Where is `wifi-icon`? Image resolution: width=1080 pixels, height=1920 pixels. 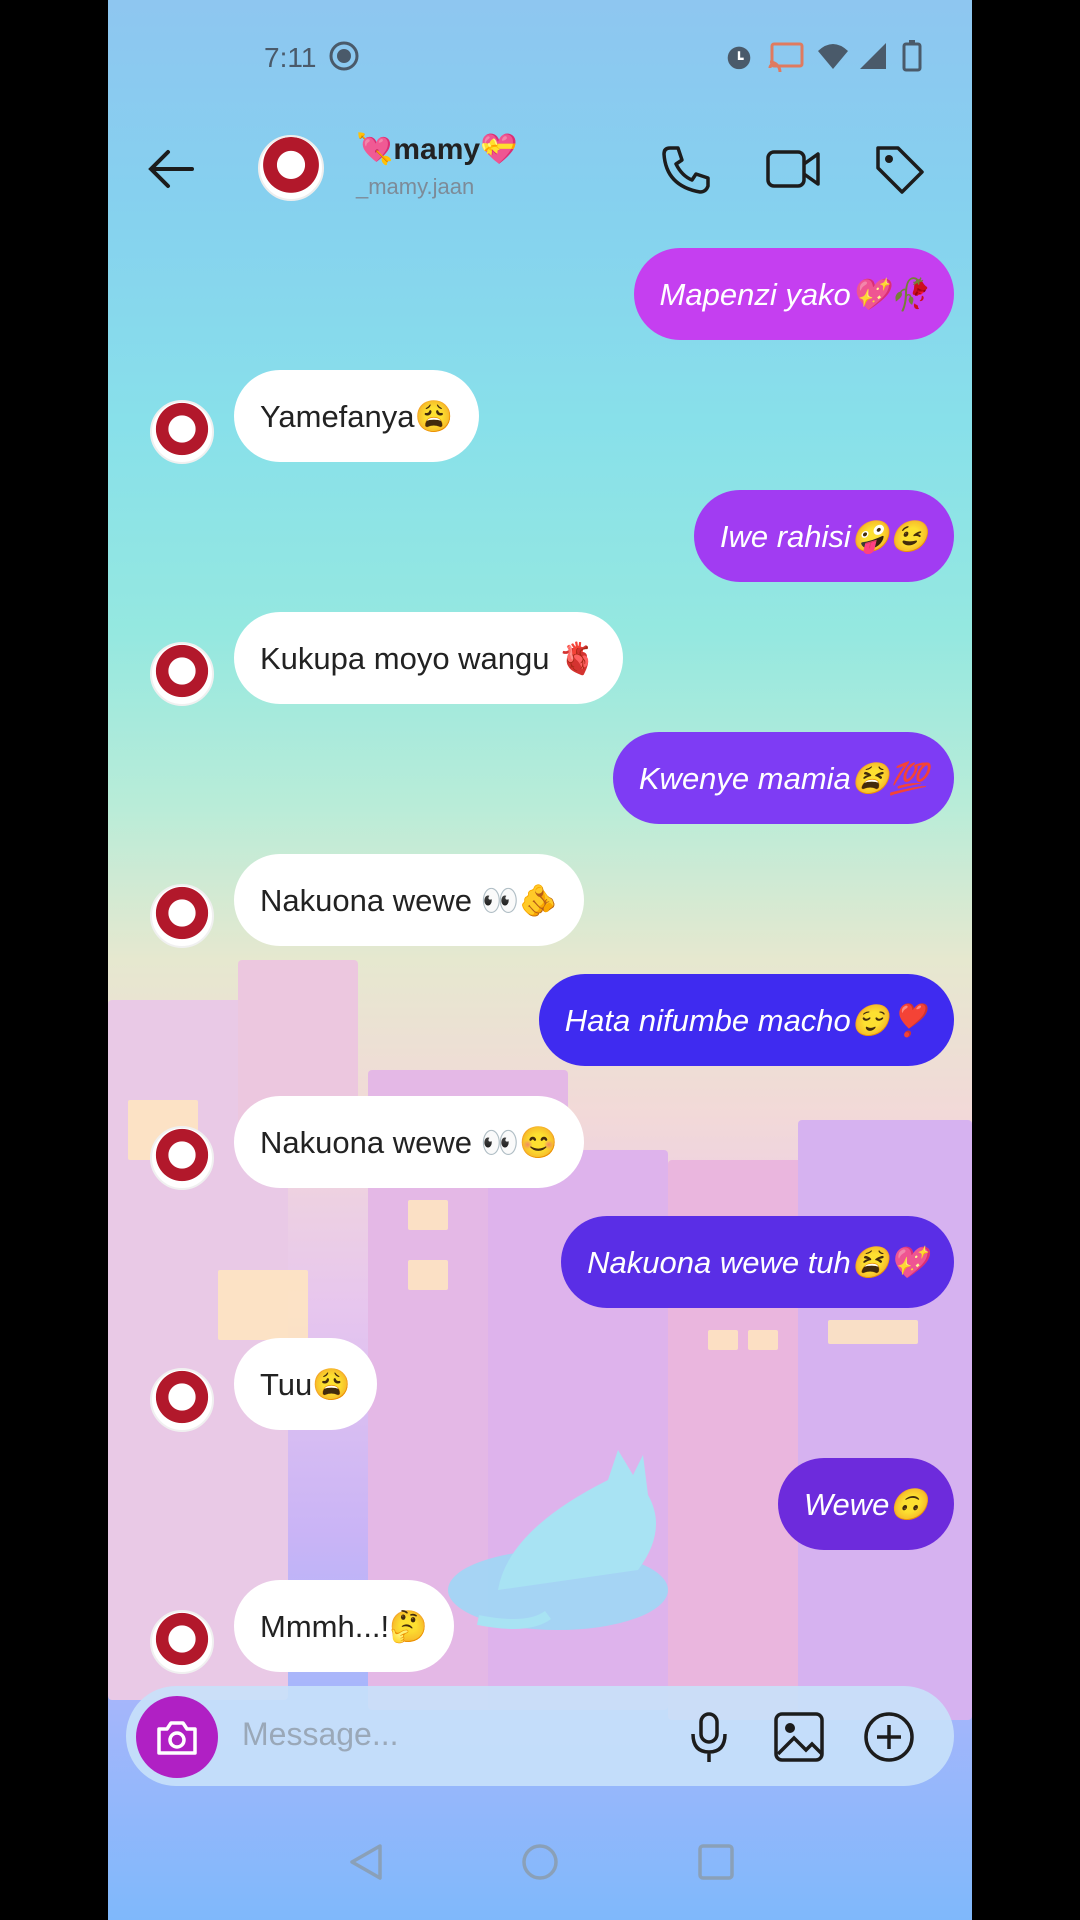 wifi-icon is located at coordinates (833, 56).